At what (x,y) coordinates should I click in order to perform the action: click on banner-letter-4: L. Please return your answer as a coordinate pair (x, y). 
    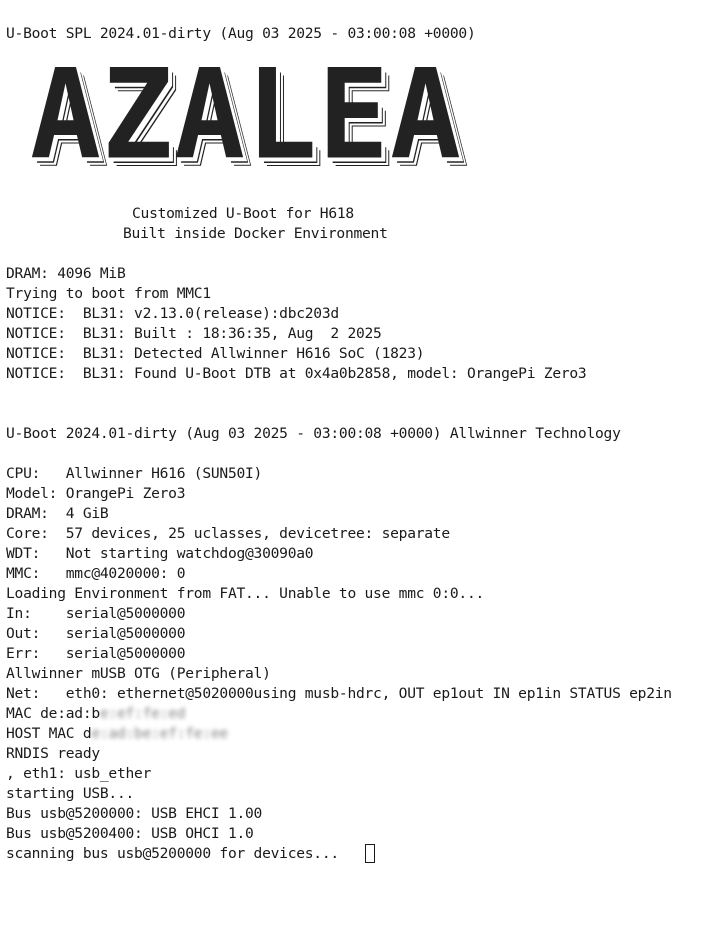
    Looking at the image, I should click on (282, 114).